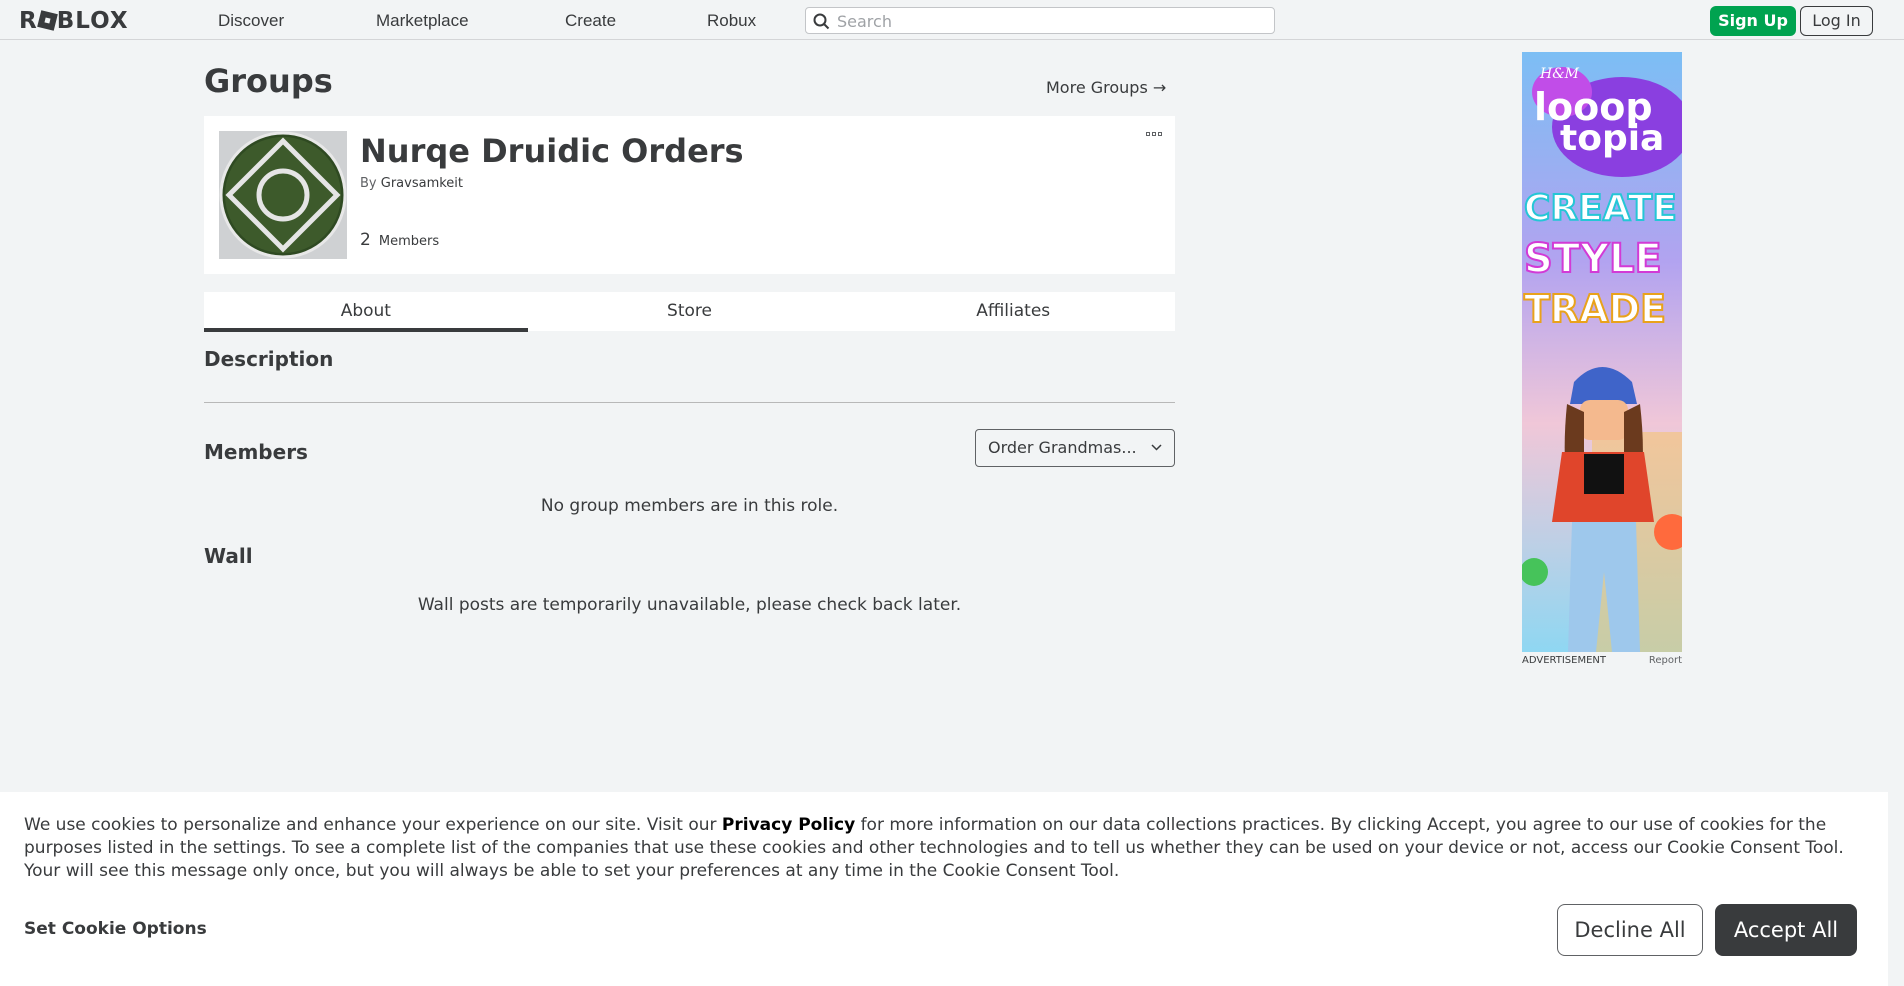 This screenshot has height=986, width=1904. What do you see at coordinates (689, 402) in the screenshot?
I see `section-divider` at bounding box center [689, 402].